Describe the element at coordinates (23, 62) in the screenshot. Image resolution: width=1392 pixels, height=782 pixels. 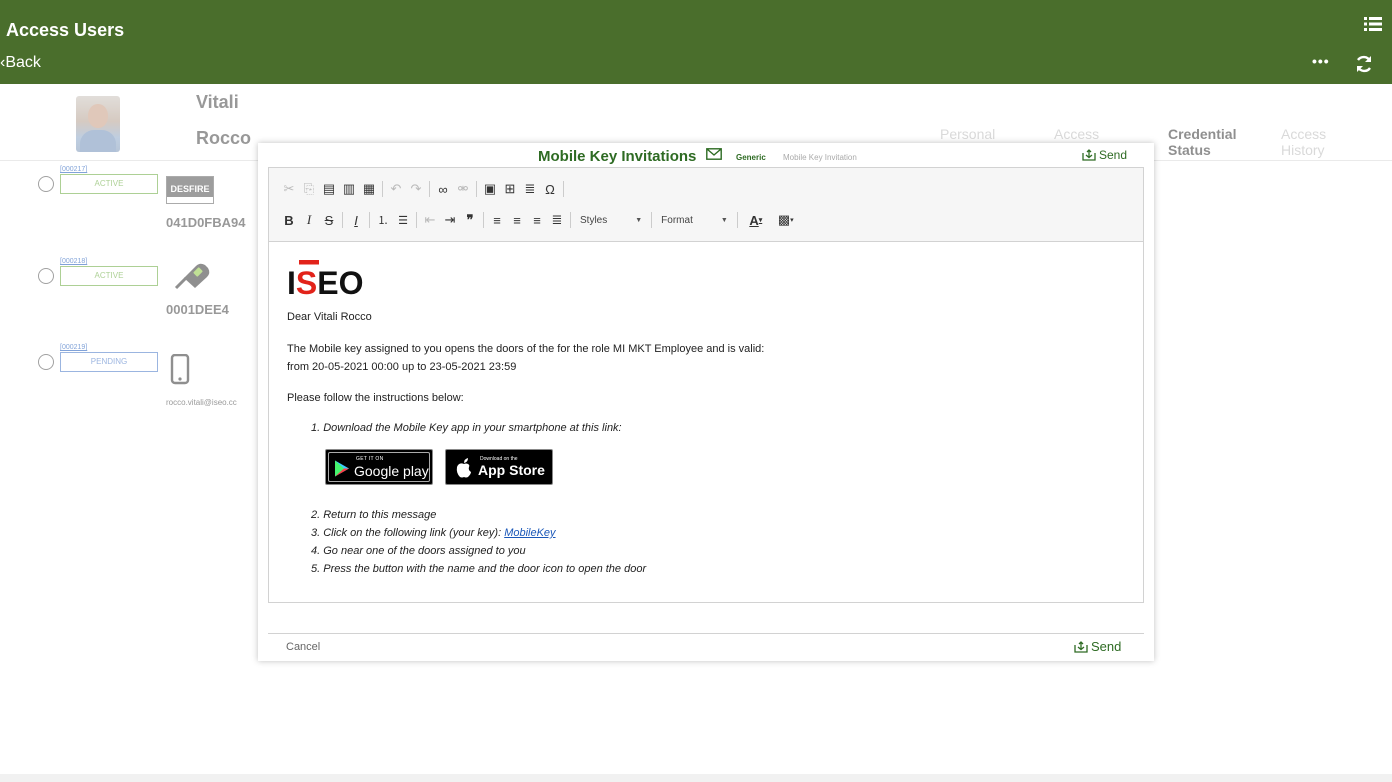
I see `back-label: Back` at that location.